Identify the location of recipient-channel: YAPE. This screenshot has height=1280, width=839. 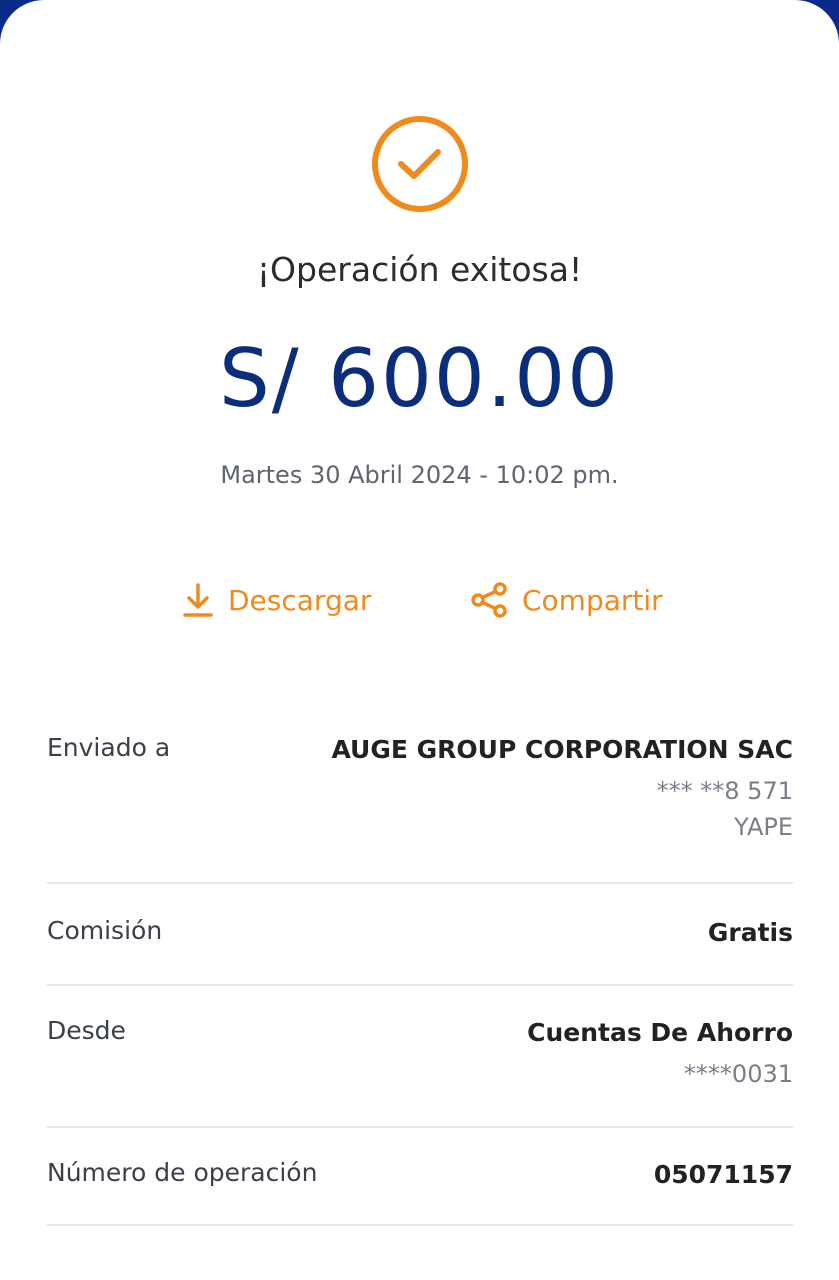
(763, 827).